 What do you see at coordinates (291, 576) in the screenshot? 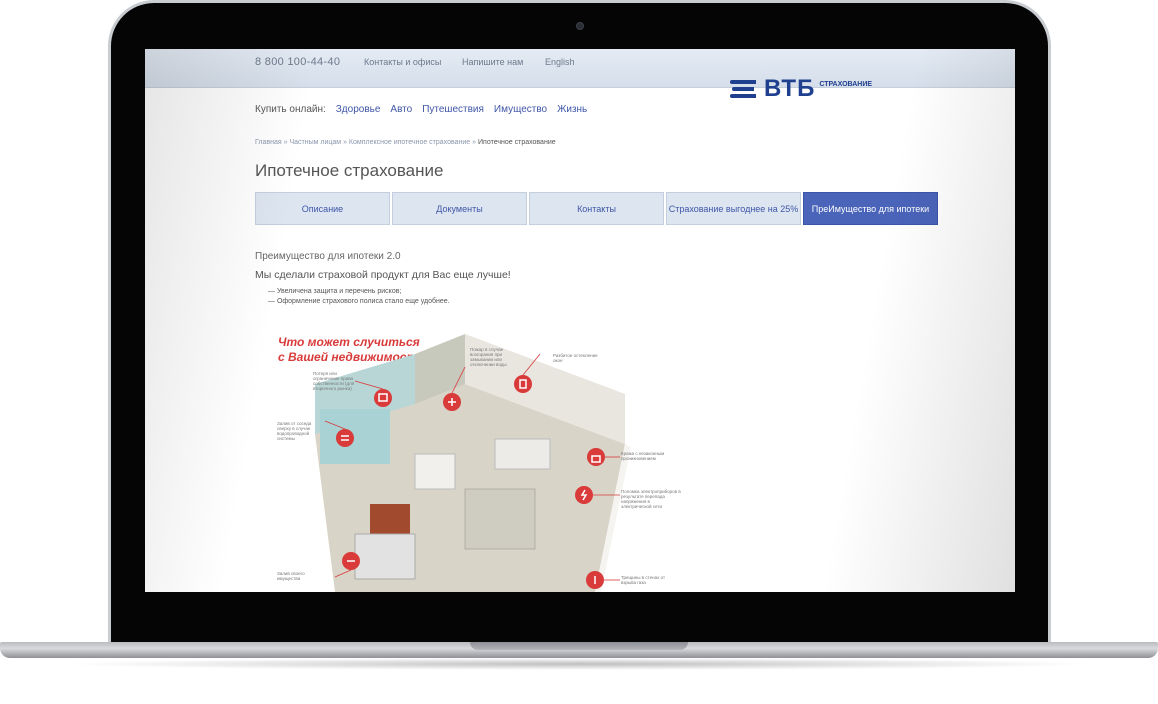
I see `callout-own-flood: Залив своего имущества` at bounding box center [291, 576].